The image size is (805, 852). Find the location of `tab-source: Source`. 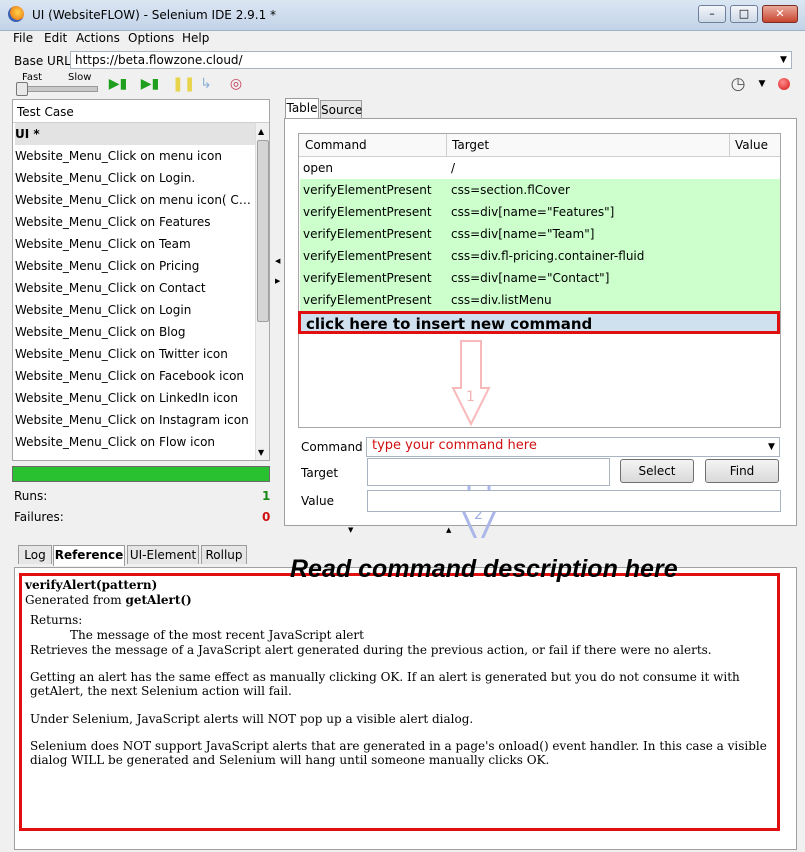

tab-source: Source is located at coordinates (341, 109).